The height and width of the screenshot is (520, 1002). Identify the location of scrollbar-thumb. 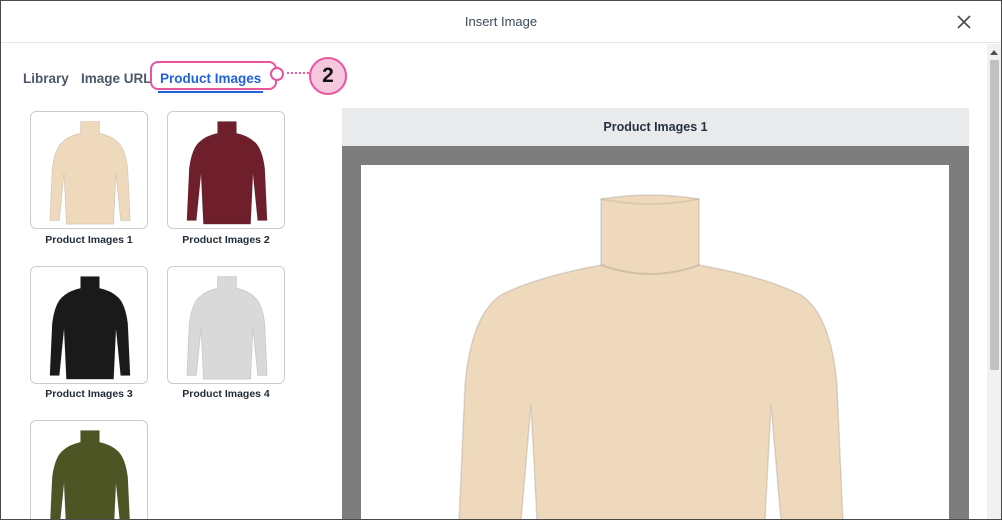
(994, 215).